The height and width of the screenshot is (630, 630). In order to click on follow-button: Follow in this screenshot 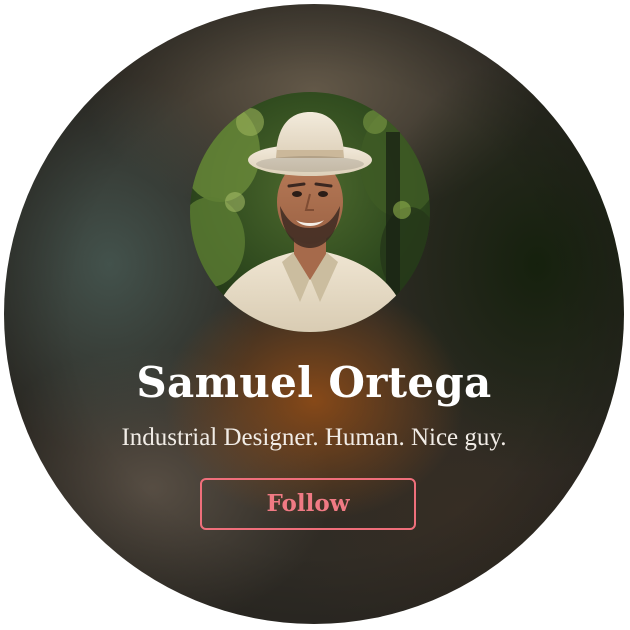, I will do `click(308, 504)`.